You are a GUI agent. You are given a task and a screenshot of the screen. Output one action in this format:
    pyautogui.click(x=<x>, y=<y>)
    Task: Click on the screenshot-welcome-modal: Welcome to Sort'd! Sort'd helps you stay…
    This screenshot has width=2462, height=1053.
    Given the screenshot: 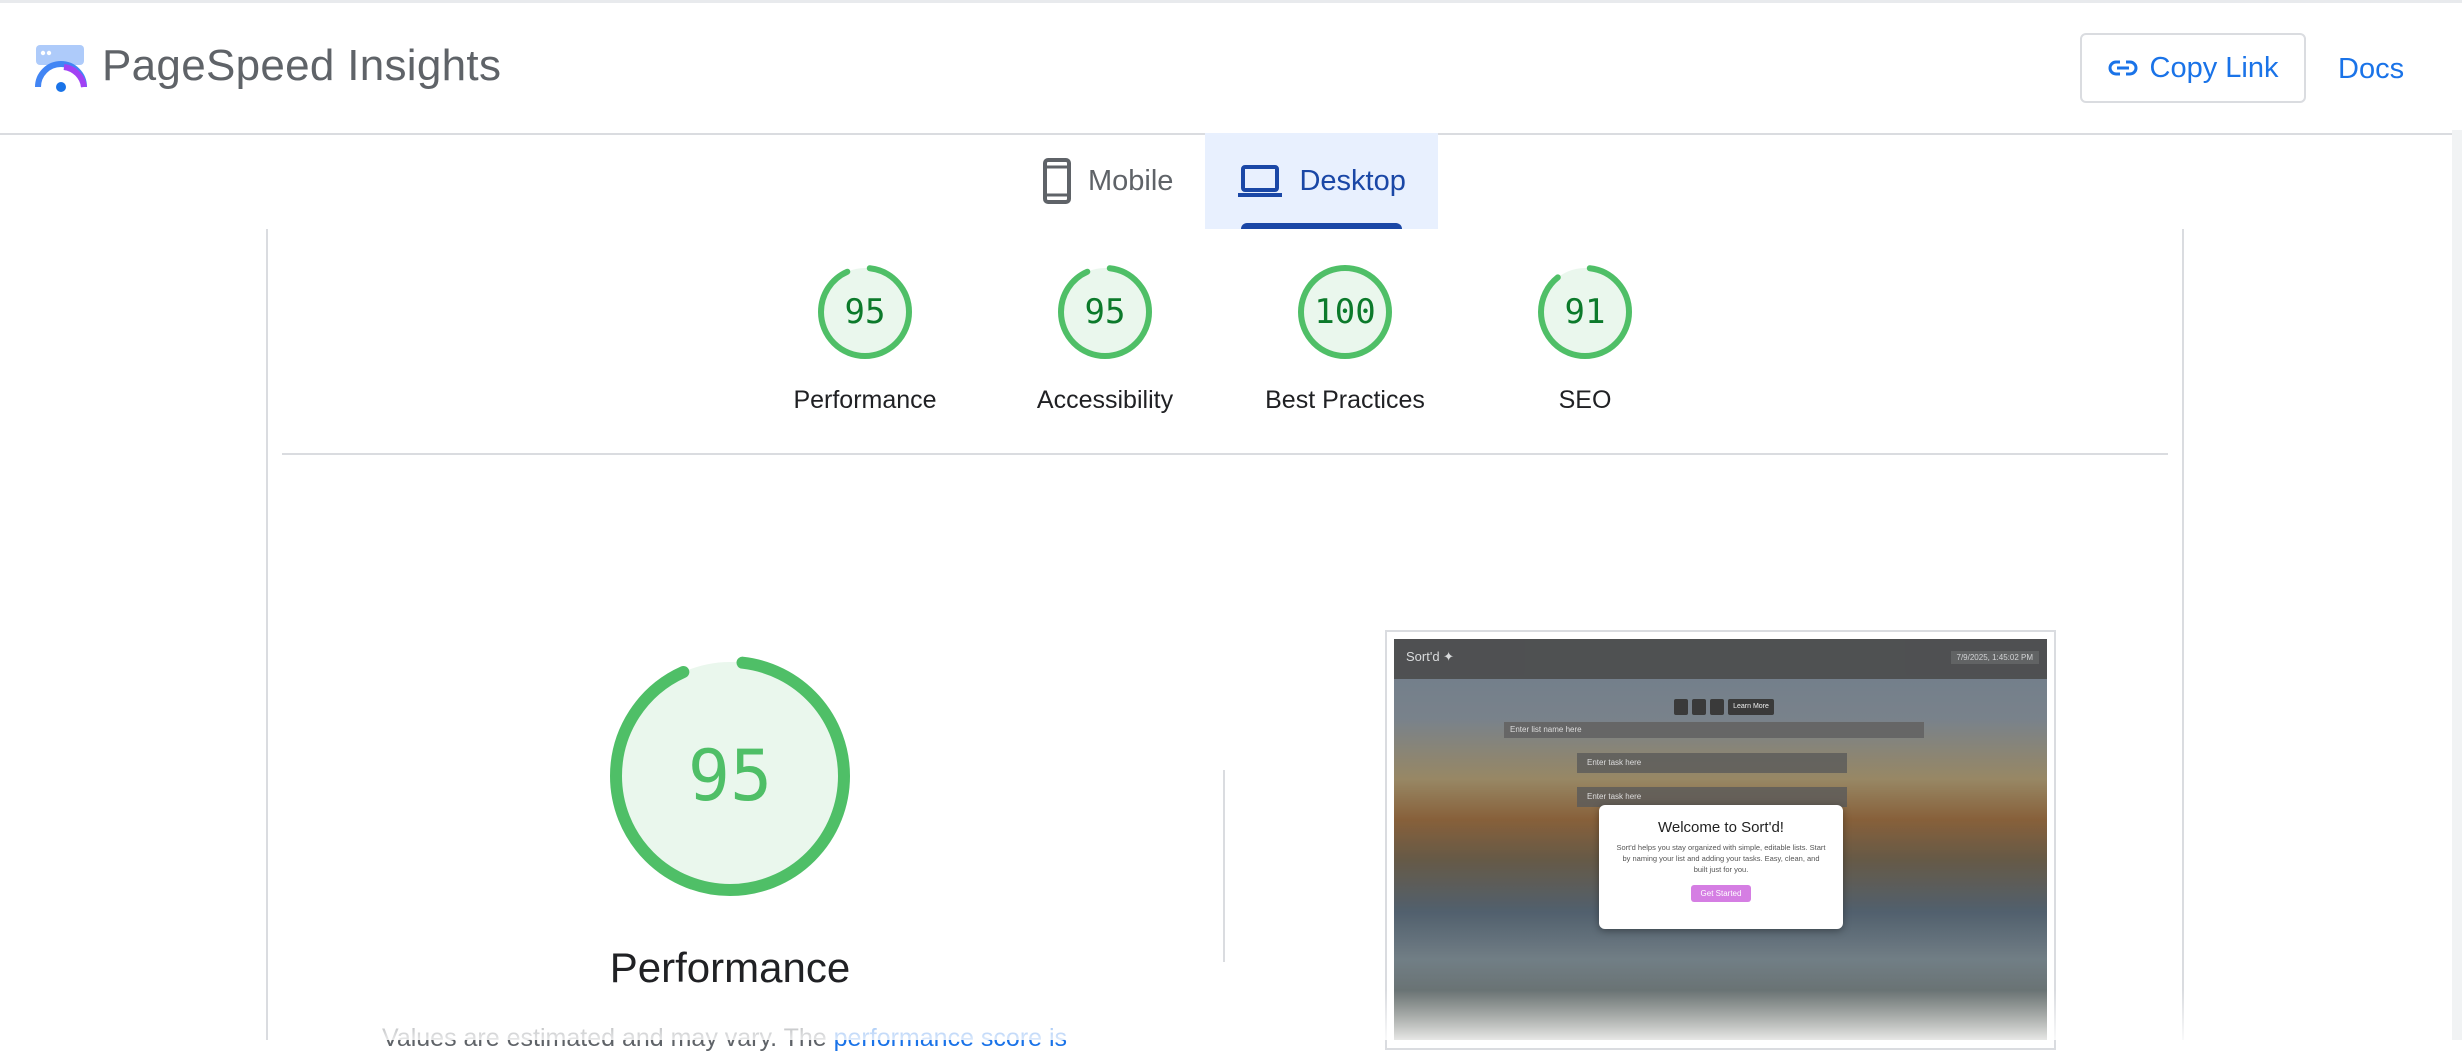 What is the action you would take?
    pyautogui.click(x=1721, y=867)
    